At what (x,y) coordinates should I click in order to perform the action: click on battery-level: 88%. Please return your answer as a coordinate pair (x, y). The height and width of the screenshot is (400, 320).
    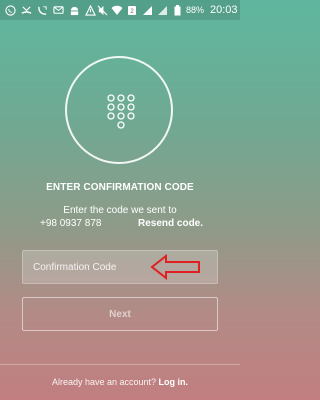
    Looking at the image, I should click on (195, 10).